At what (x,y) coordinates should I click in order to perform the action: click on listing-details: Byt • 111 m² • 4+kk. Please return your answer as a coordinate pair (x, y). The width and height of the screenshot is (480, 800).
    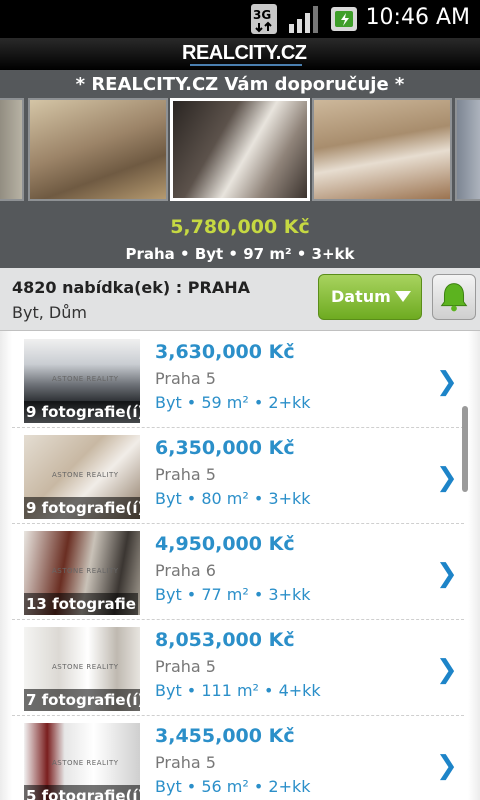
    Looking at the image, I should click on (238, 690).